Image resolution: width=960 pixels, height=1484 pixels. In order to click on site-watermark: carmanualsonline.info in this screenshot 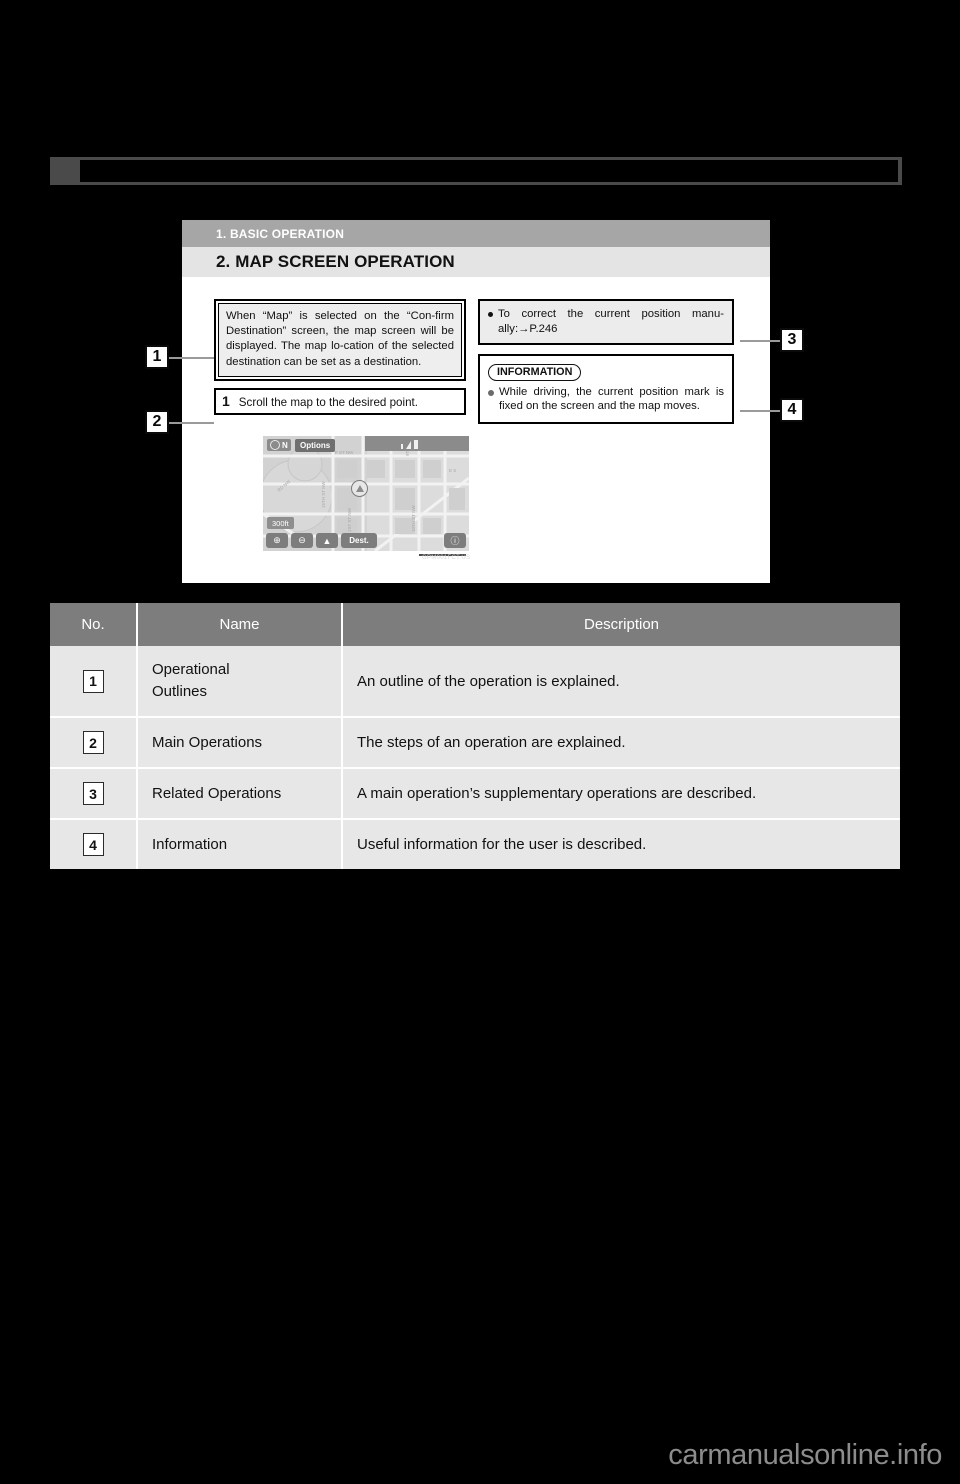, I will do `click(805, 1455)`.